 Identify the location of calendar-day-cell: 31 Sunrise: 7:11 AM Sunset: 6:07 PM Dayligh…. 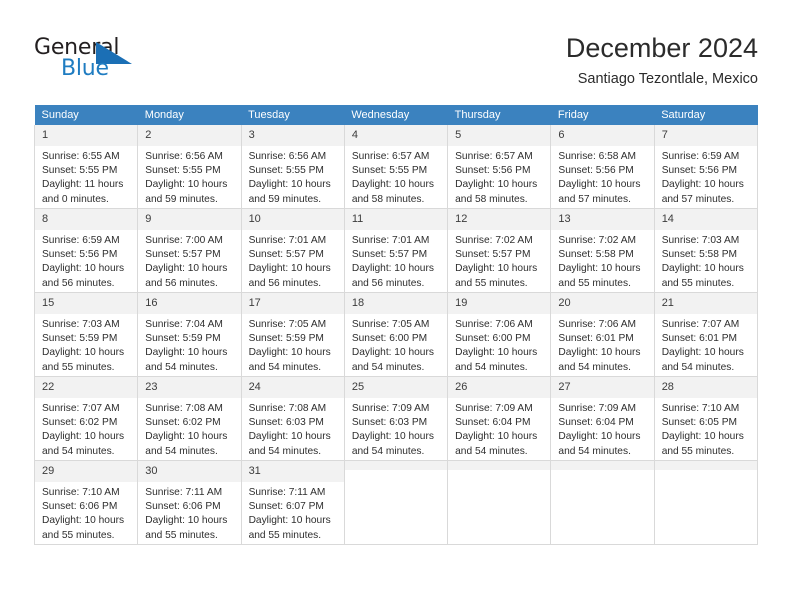
(292, 502).